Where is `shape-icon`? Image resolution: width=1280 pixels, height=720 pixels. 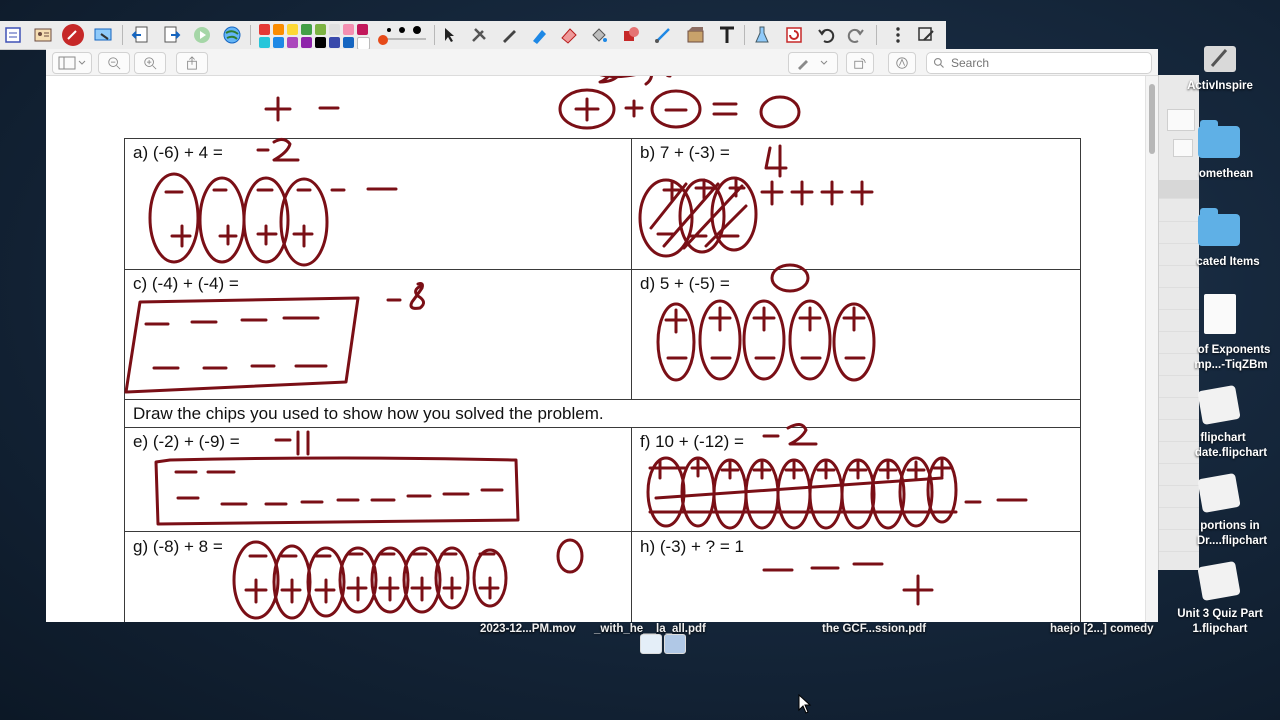
shape-icon is located at coordinates (631, 35).